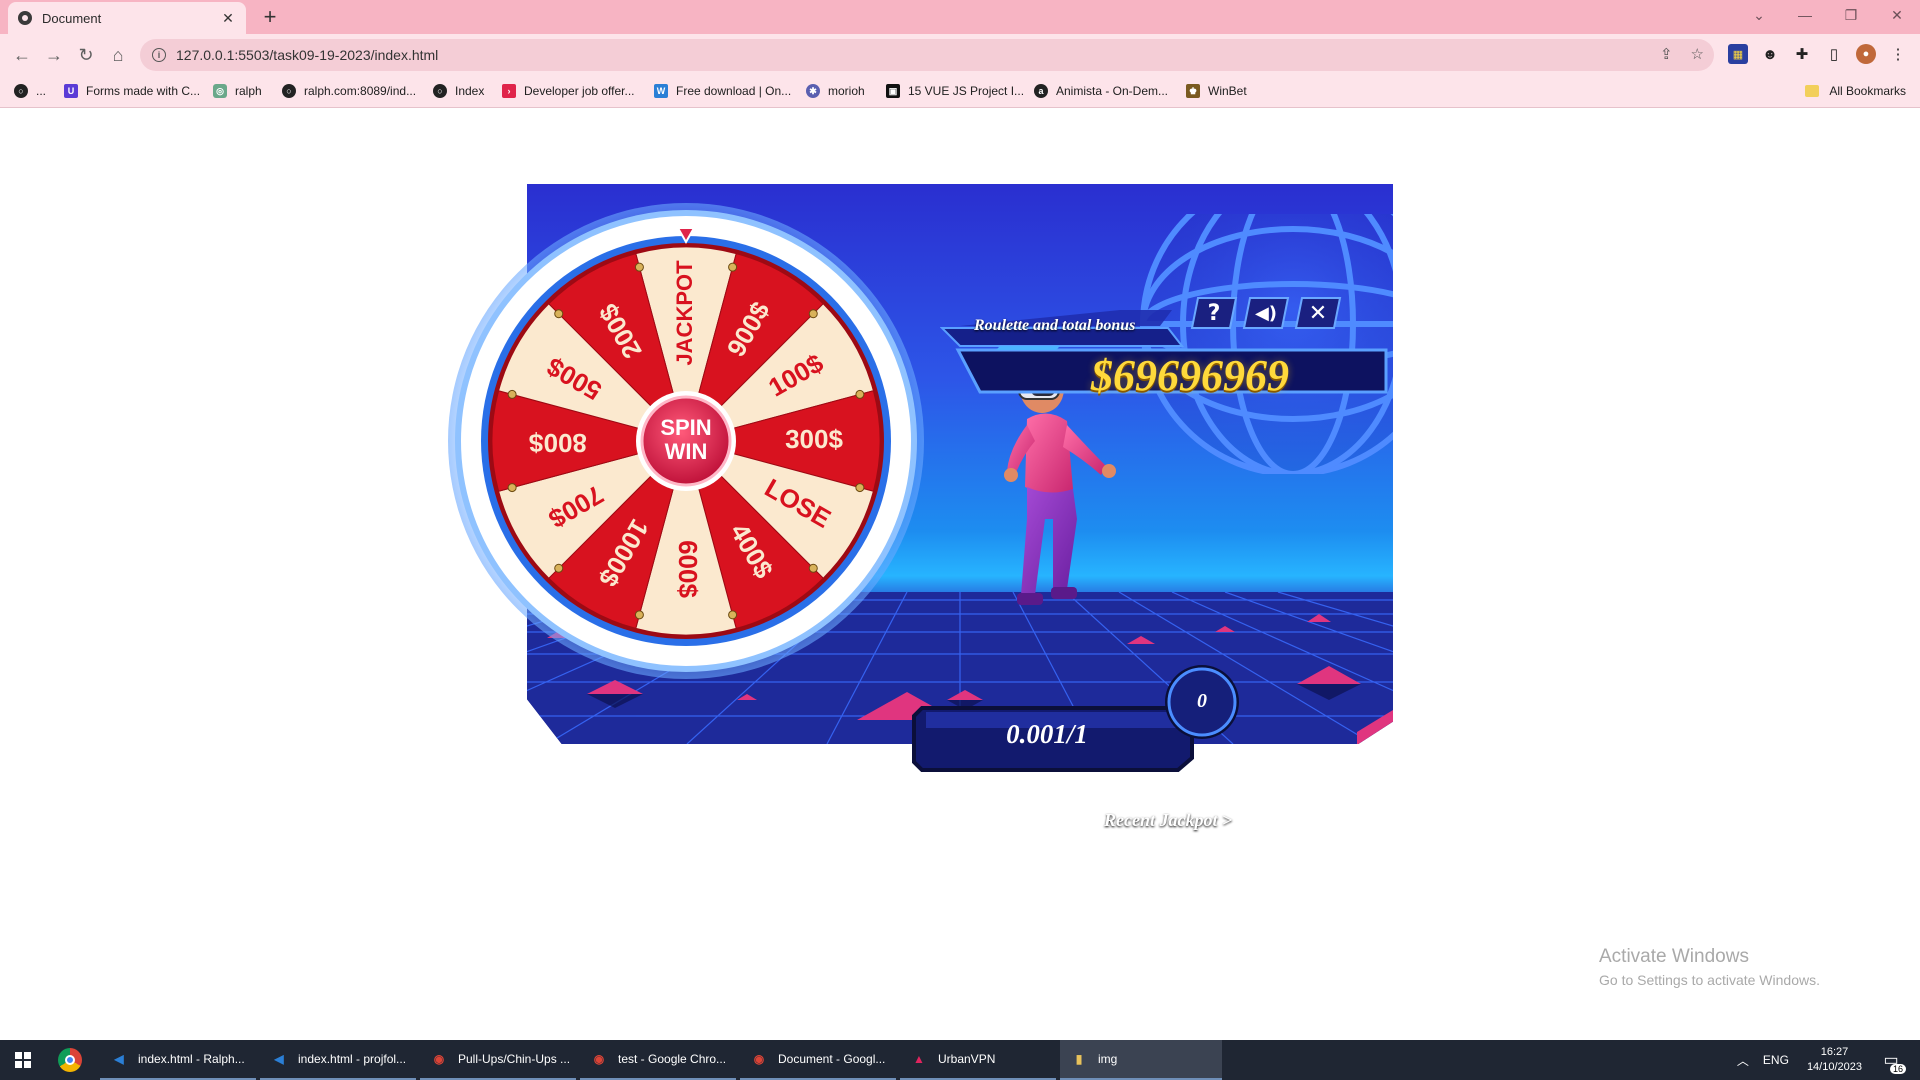 This screenshot has height=1080, width=1920. What do you see at coordinates (1802, 54) in the screenshot?
I see `puzzle-icon: ✚` at bounding box center [1802, 54].